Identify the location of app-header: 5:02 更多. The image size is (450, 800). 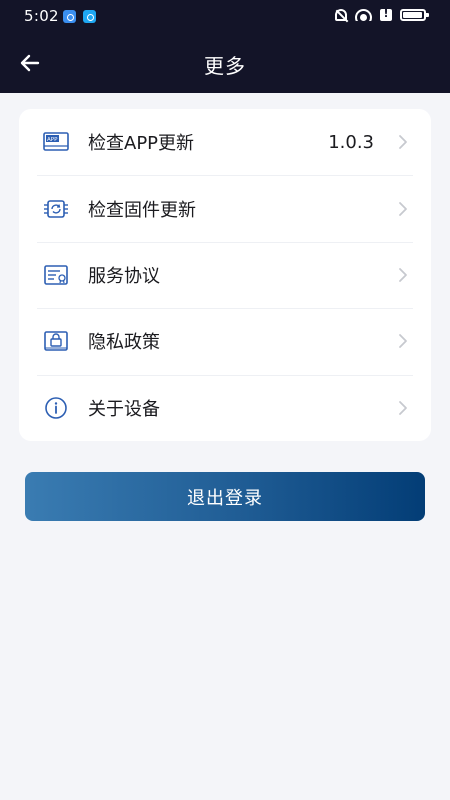
(225, 46).